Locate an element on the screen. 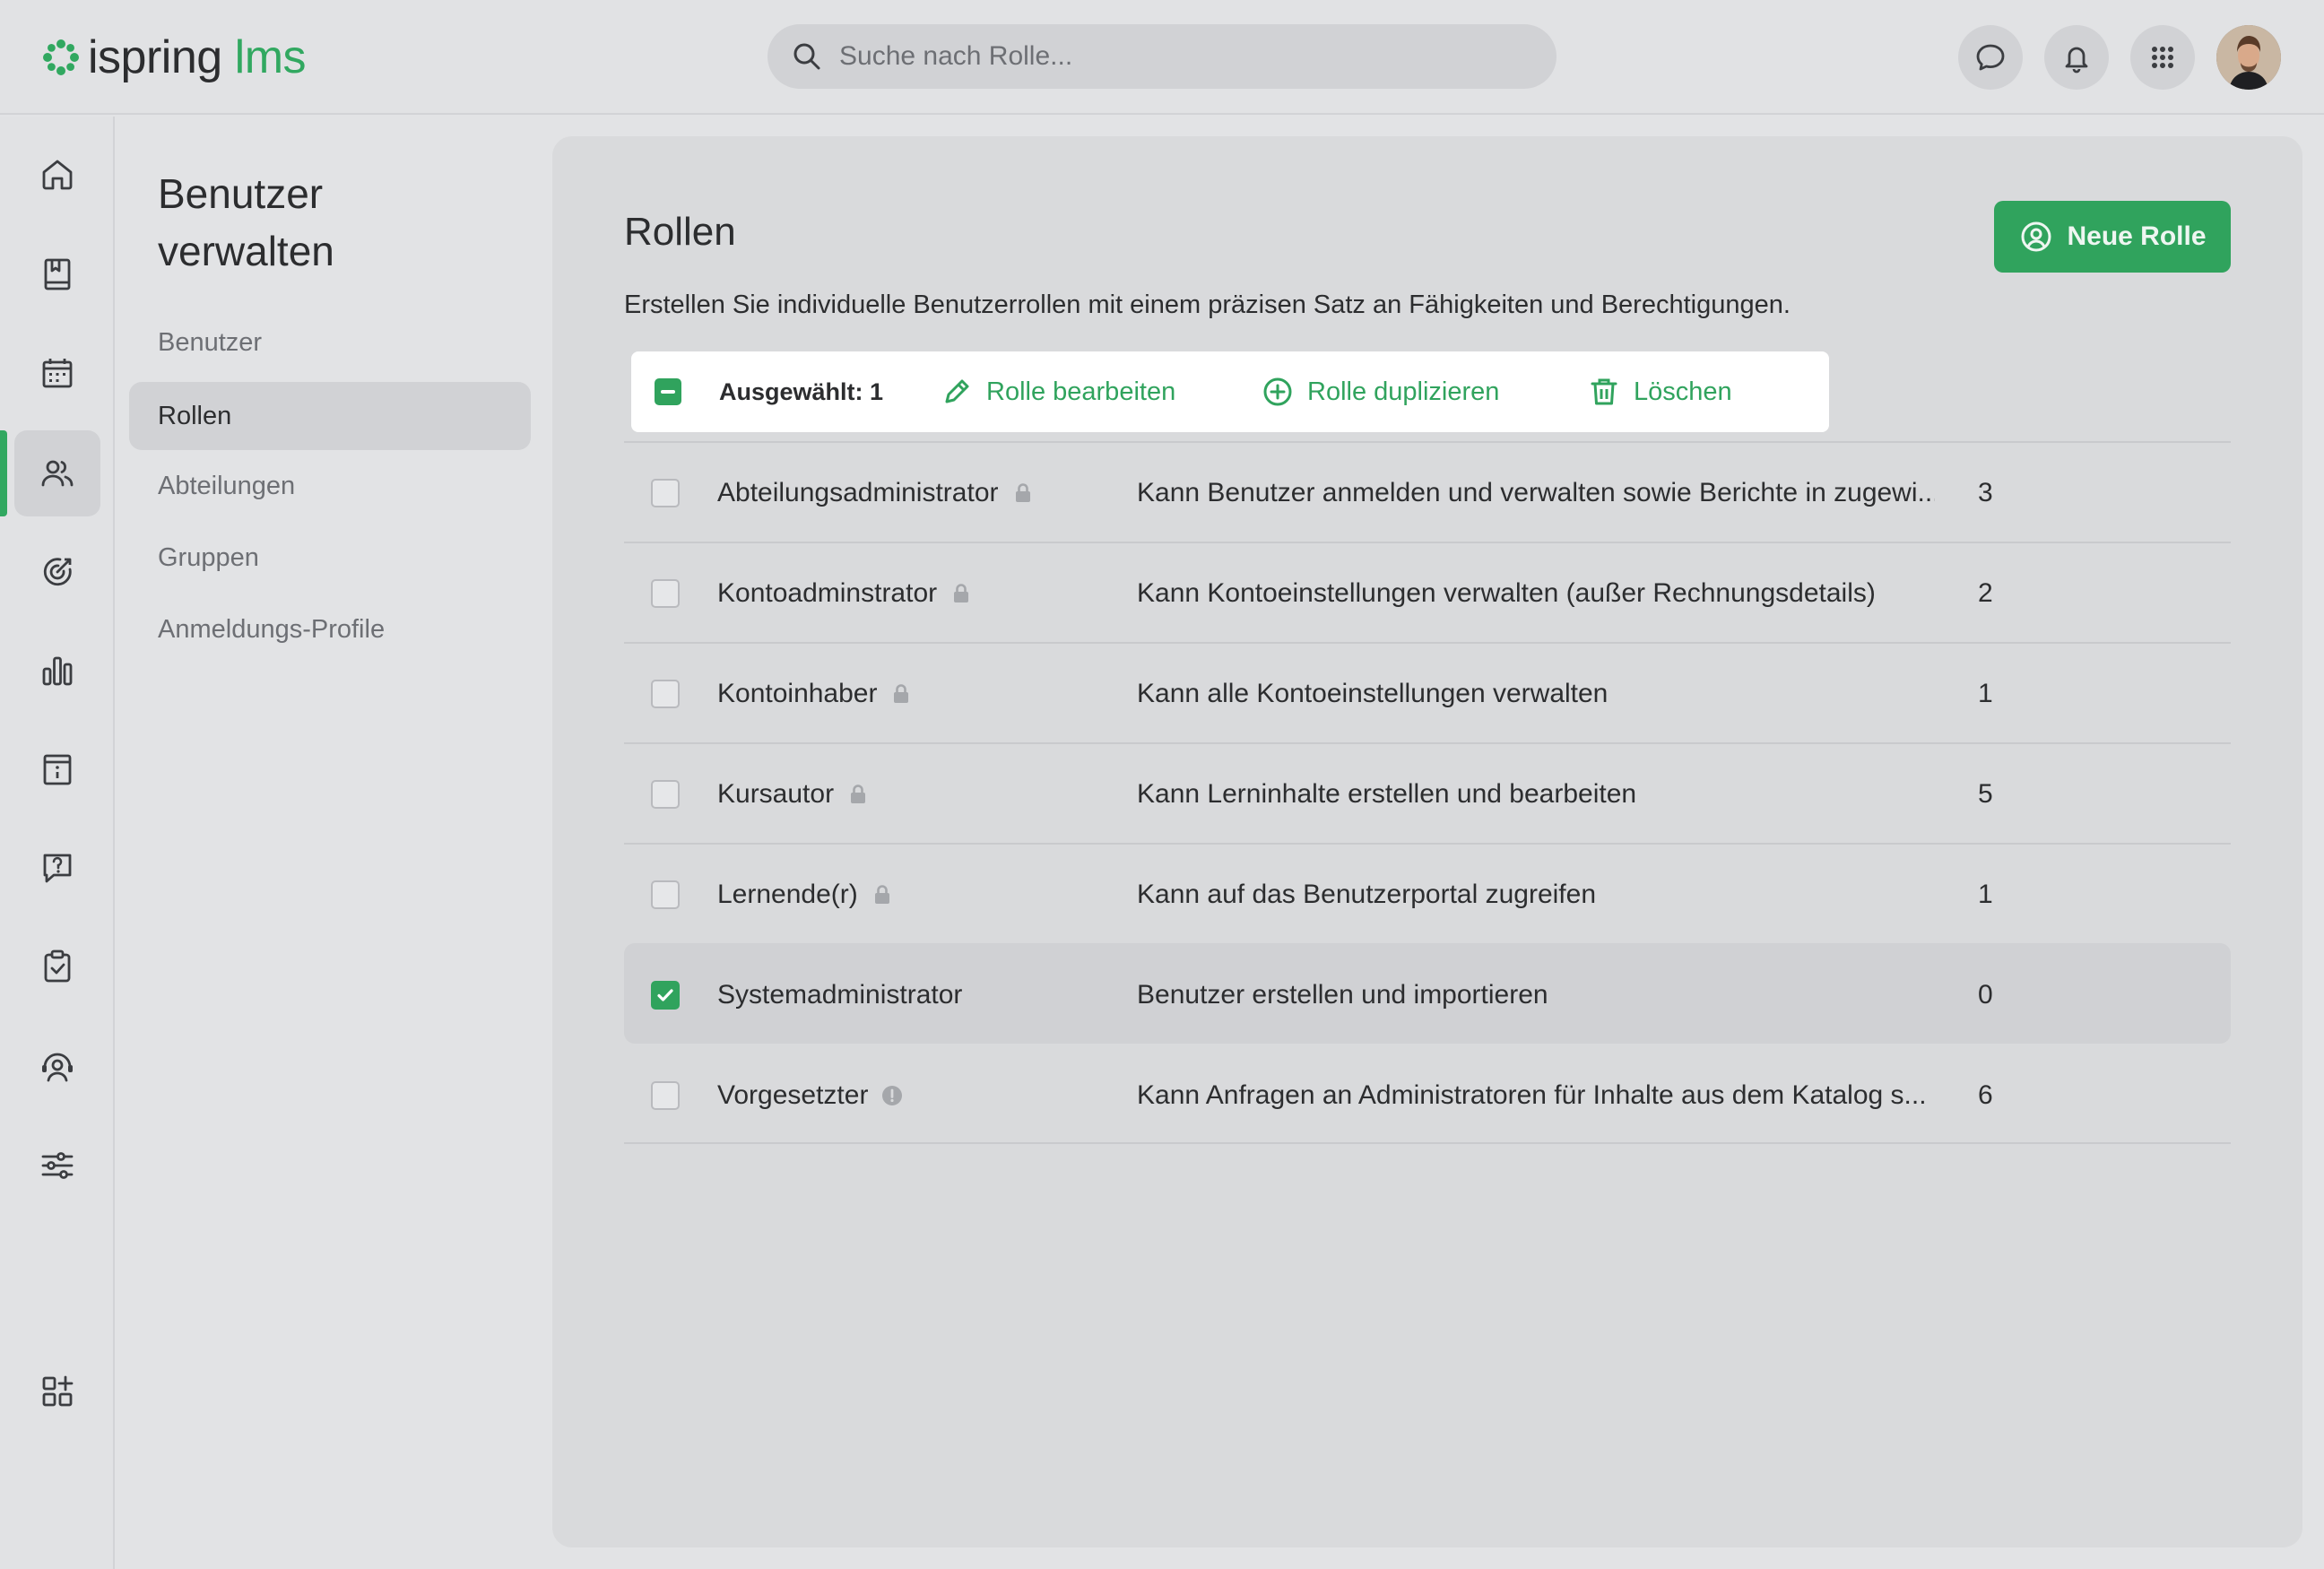  role-name: Kontoadminstrator is located at coordinates (827, 593).